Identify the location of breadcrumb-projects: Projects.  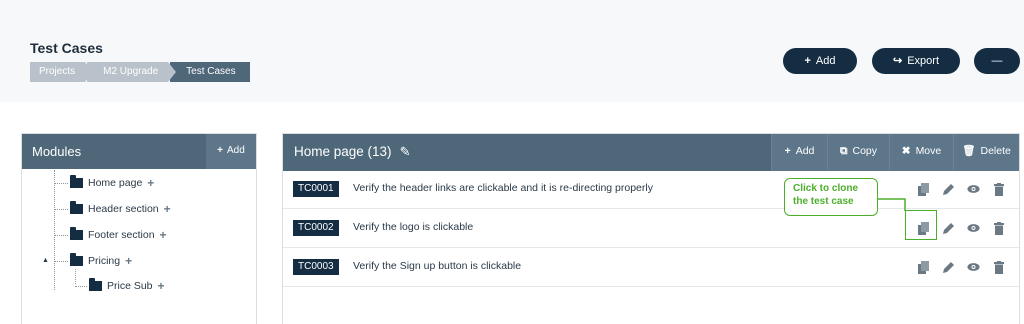
(62, 72).